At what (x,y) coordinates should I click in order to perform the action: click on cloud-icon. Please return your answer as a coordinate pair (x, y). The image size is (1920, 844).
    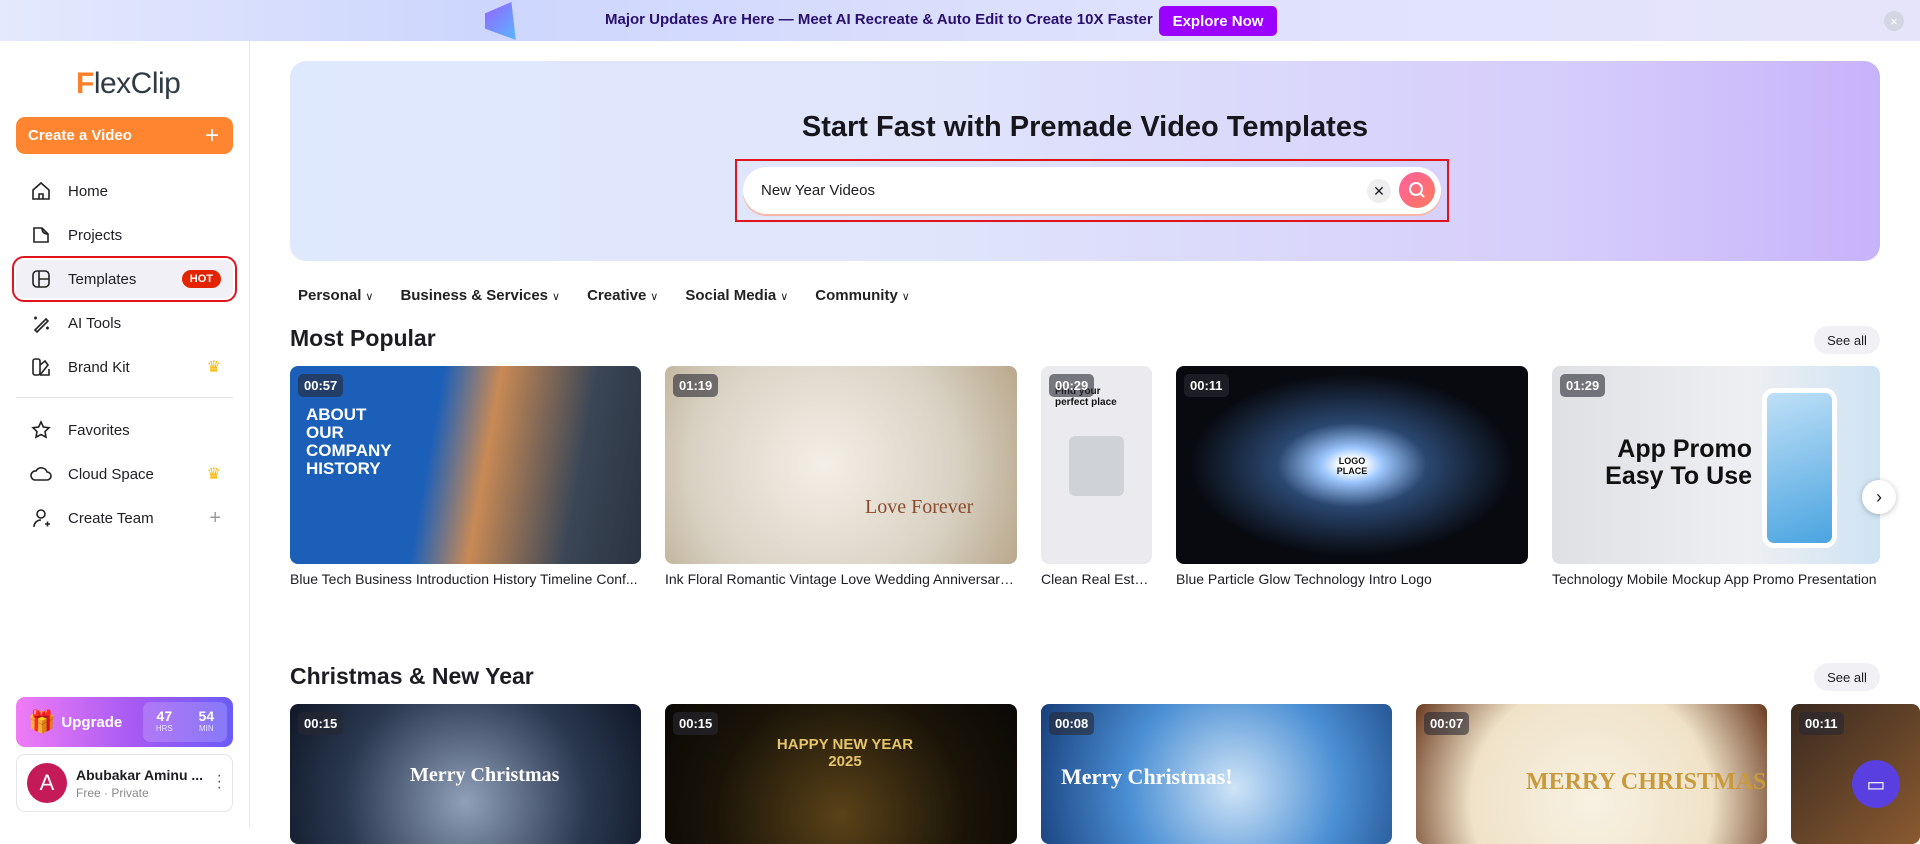
    Looking at the image, I should click on (41, 474).